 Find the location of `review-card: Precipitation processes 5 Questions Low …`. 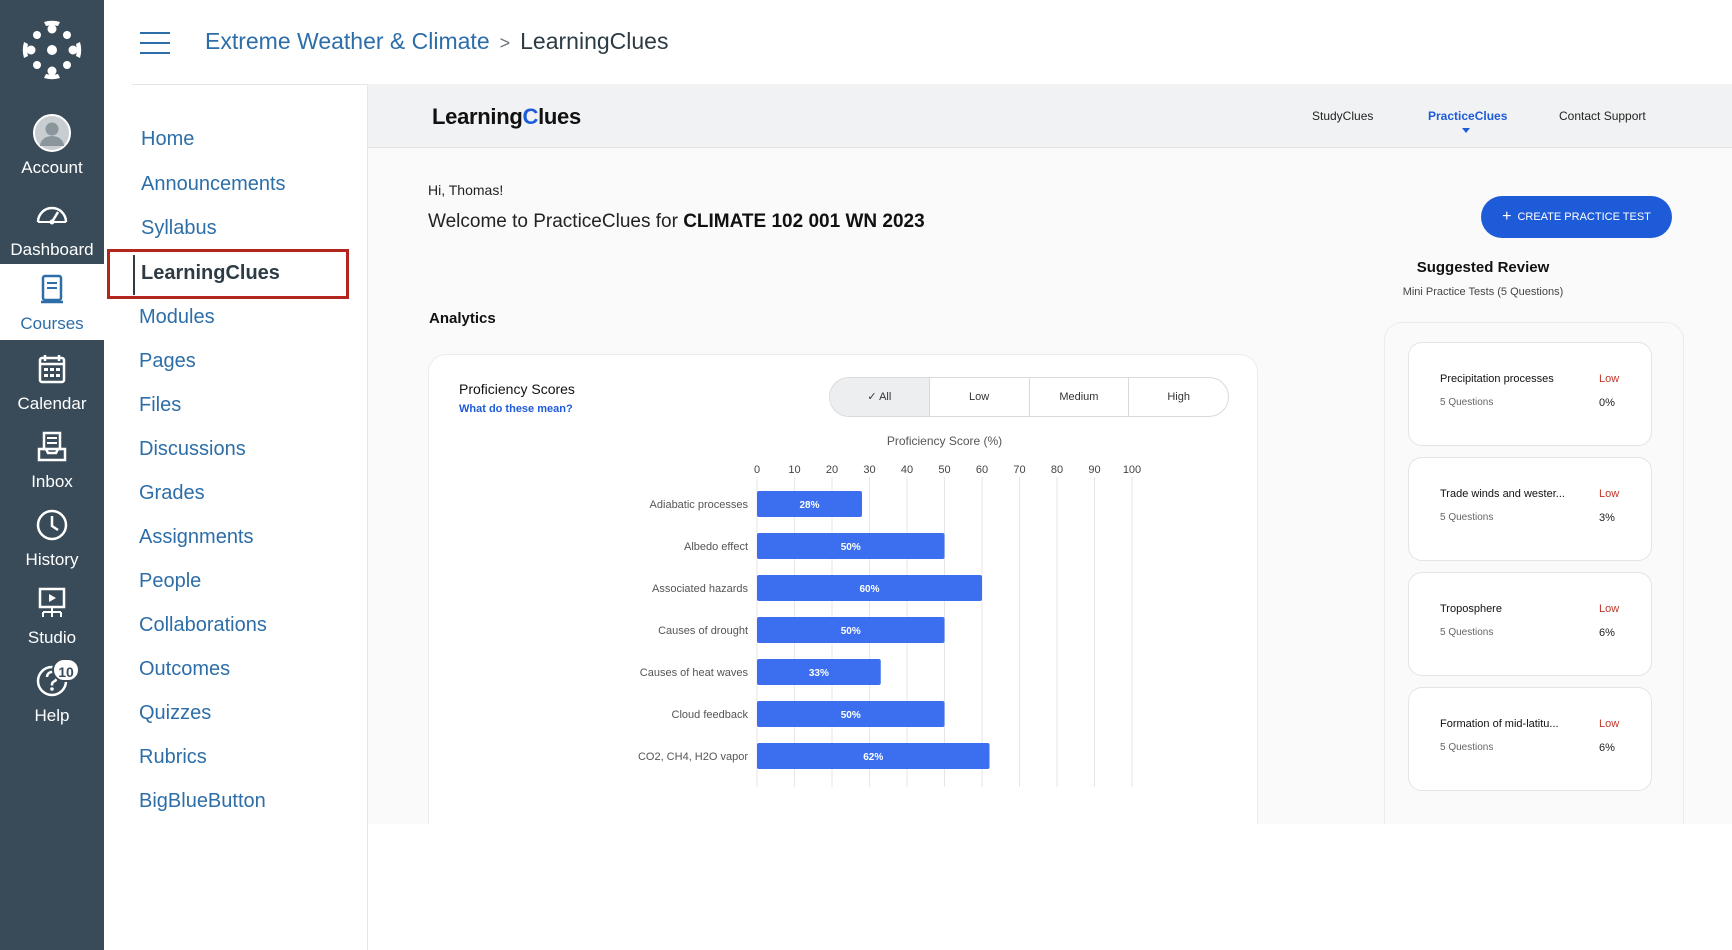

review-card: Precipitation processes 5 Questions Low … is located at coordinates (1530, 394).